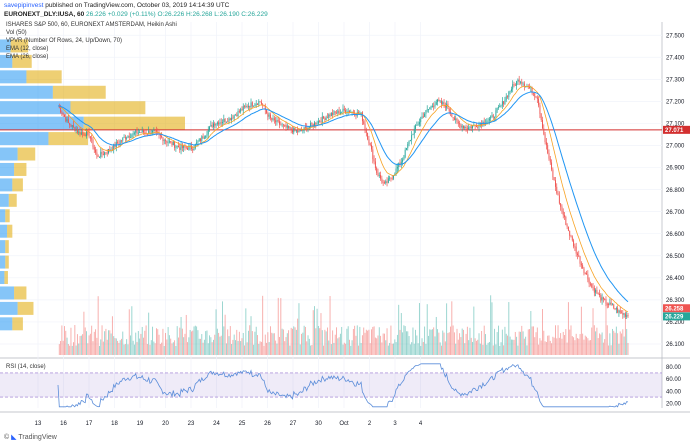 This screenshot has width=690, height=445. I want to click on ema26-indicator-label: EMA (26, close), so click(27, 57).